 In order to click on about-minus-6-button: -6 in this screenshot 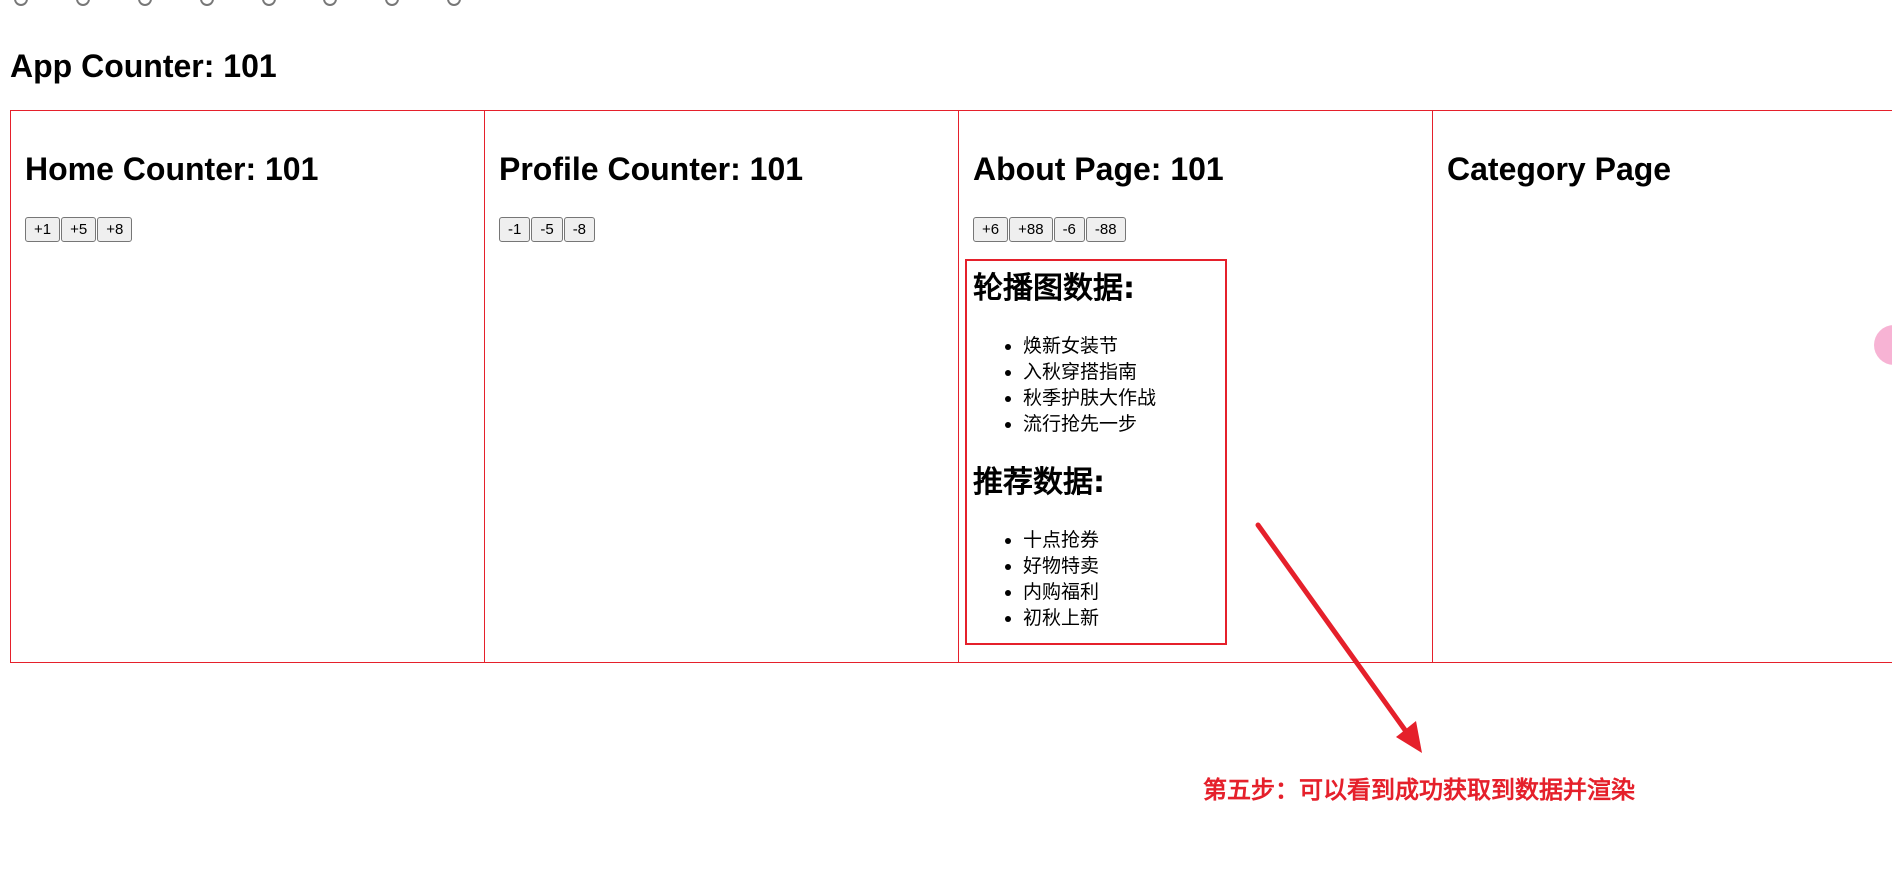, I will do `click(1069, 229)`.